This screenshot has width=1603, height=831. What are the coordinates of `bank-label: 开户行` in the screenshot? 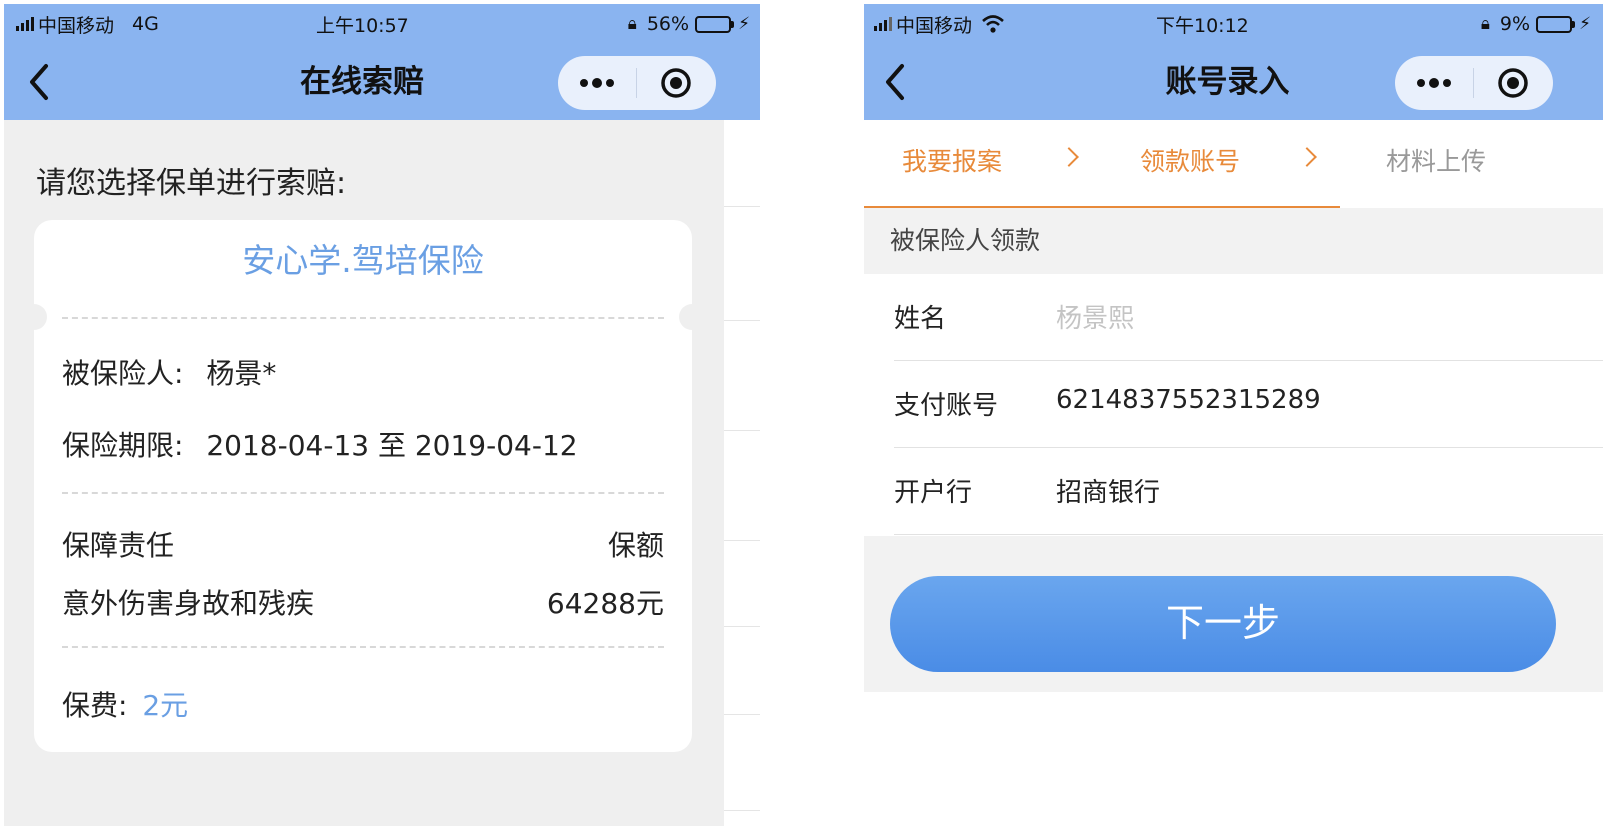 It's located at (933, 493).